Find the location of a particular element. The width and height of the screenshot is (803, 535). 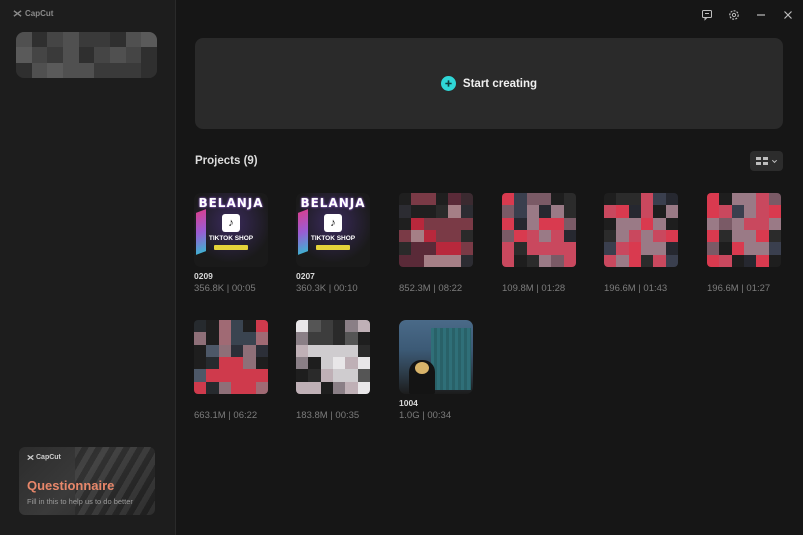

project-card: 183.8M | 00:35 is located at coordinates (336, 370).